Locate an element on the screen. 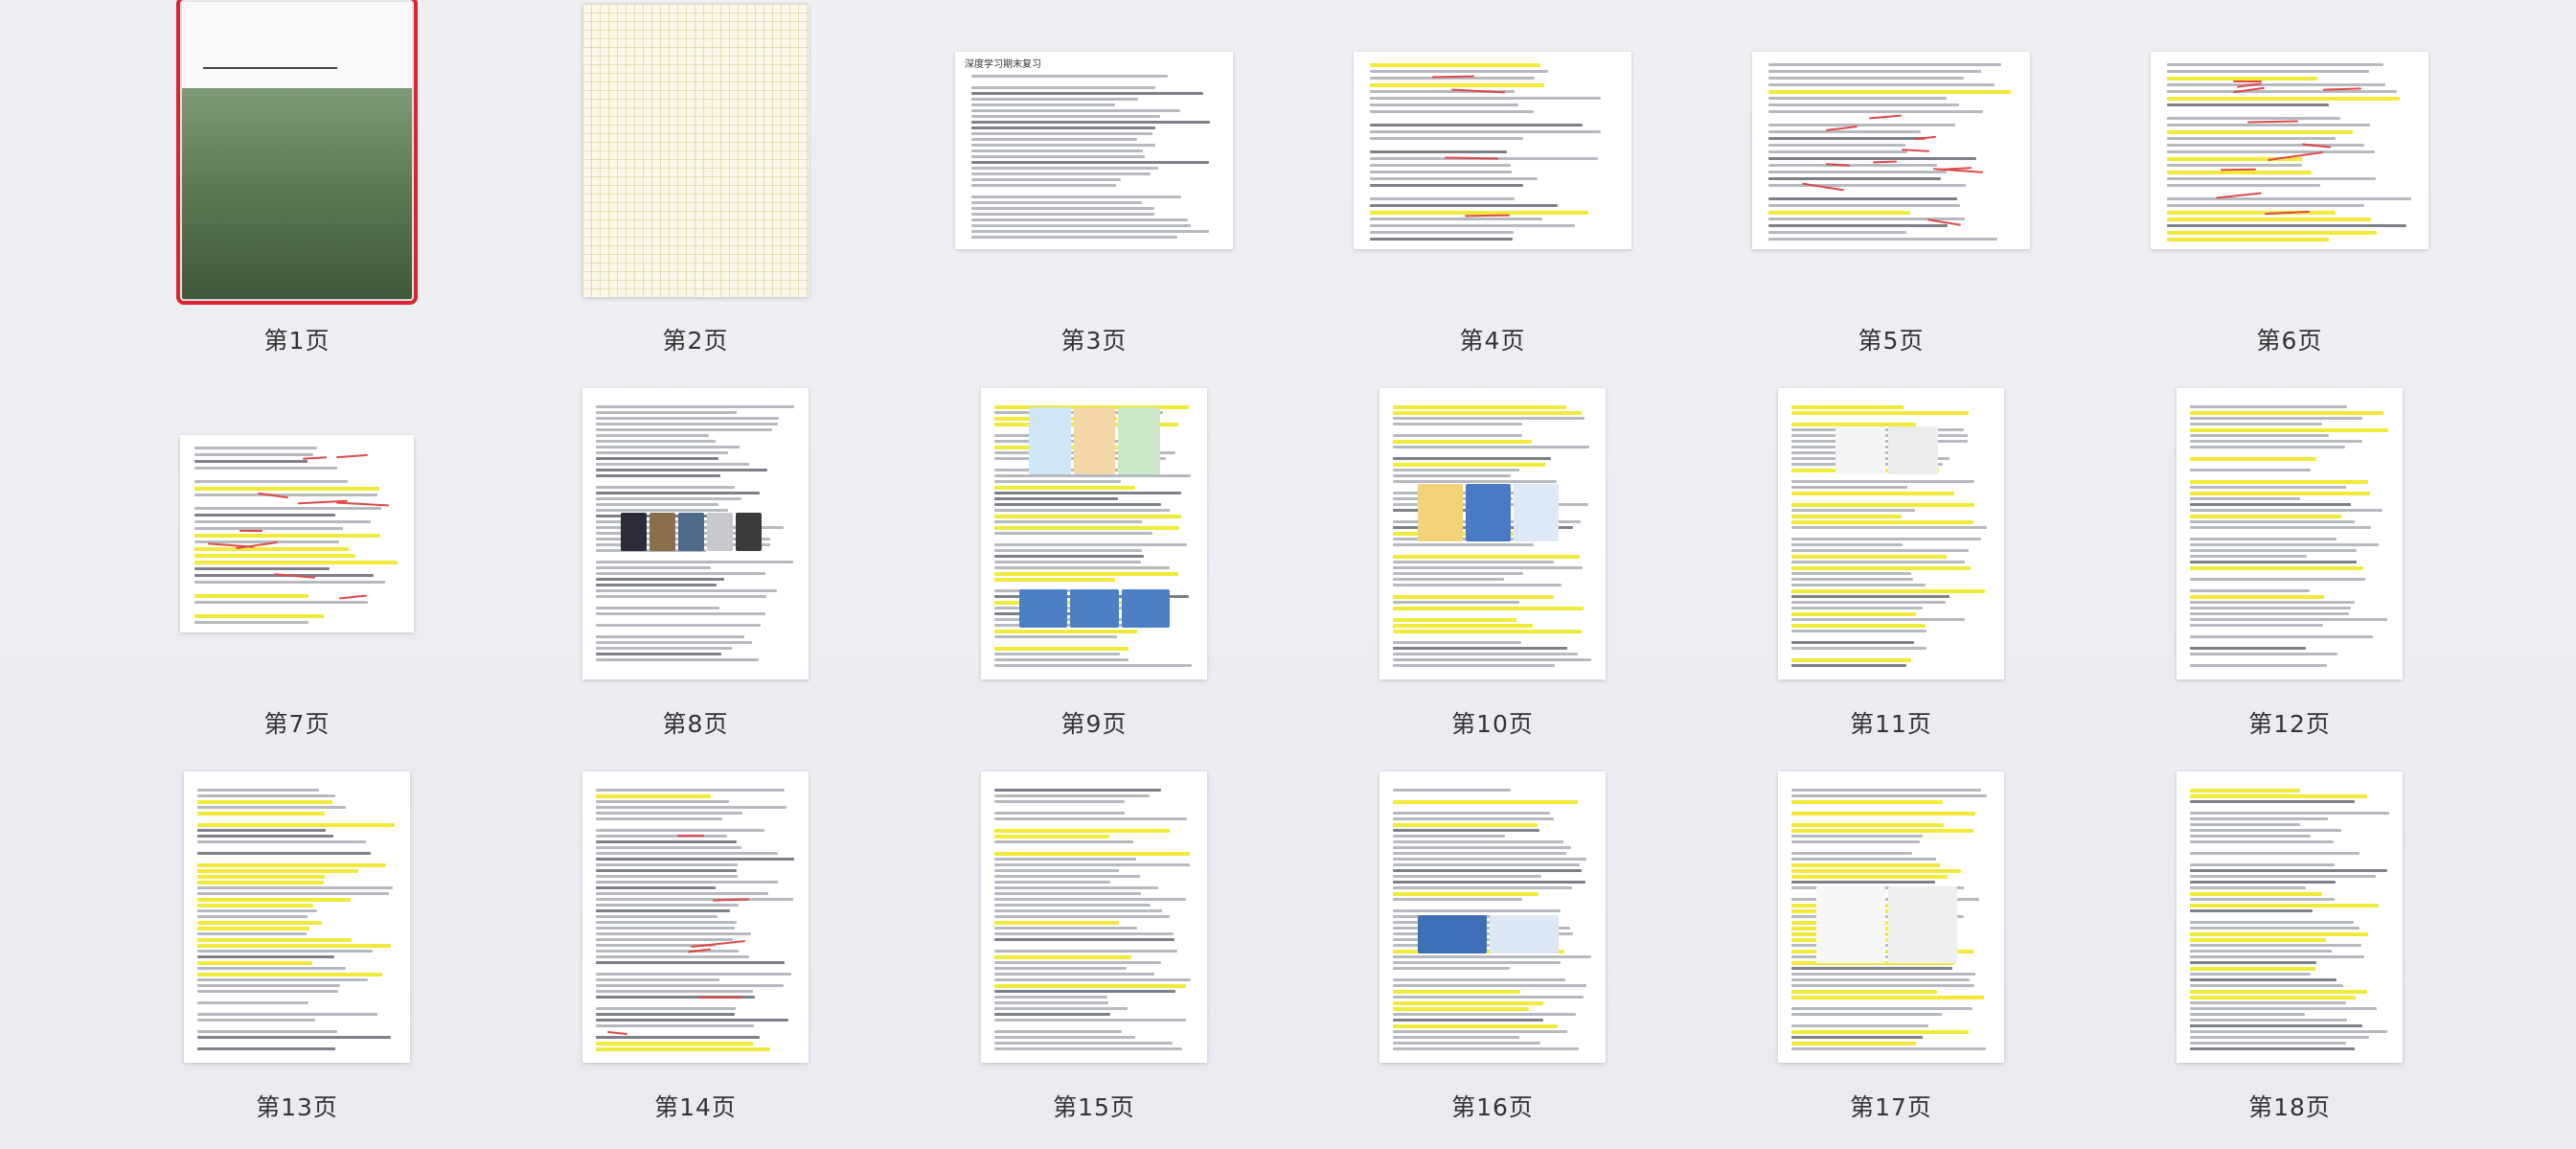 The image size is (2576, 1149). page-thumbnail-item: 深度学习期末复习 第3页 is located at coordinates (1094, 191).